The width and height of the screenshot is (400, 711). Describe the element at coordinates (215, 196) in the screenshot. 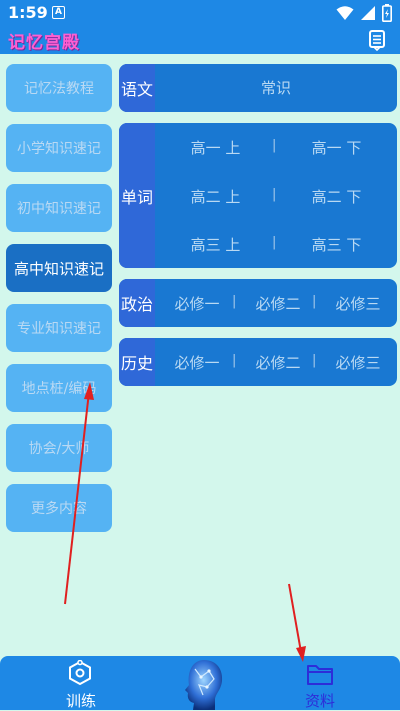

I see `words-grade11-first: 高二 上` at that location.